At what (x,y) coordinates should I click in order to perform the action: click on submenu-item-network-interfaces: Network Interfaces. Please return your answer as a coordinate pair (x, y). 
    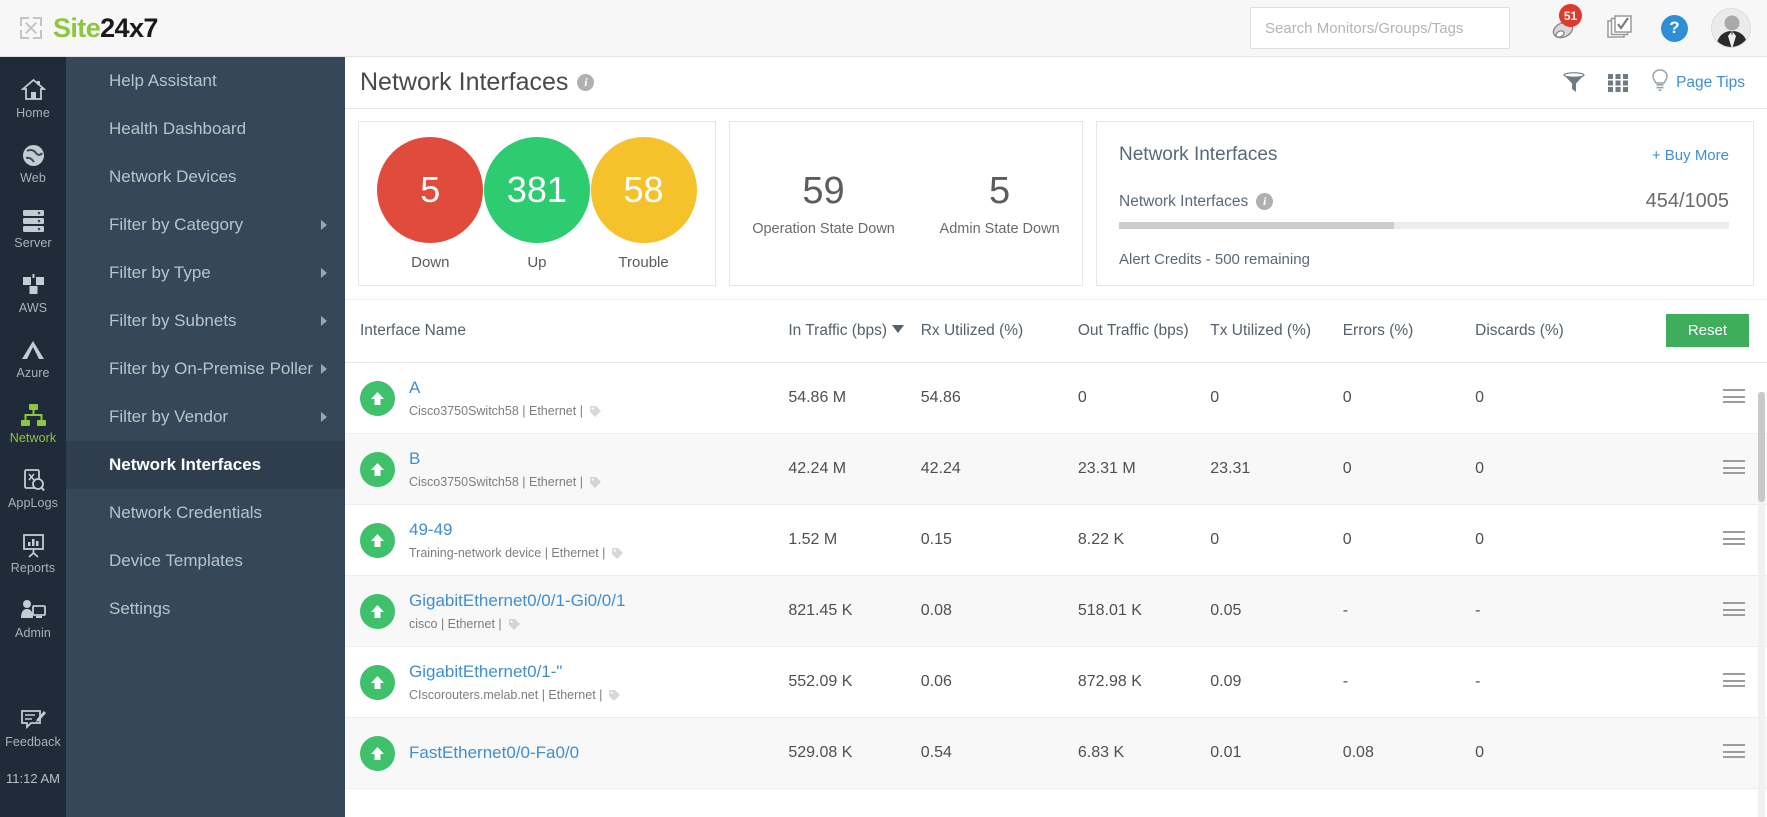
    Looking at the image, I should click on (205, 465).